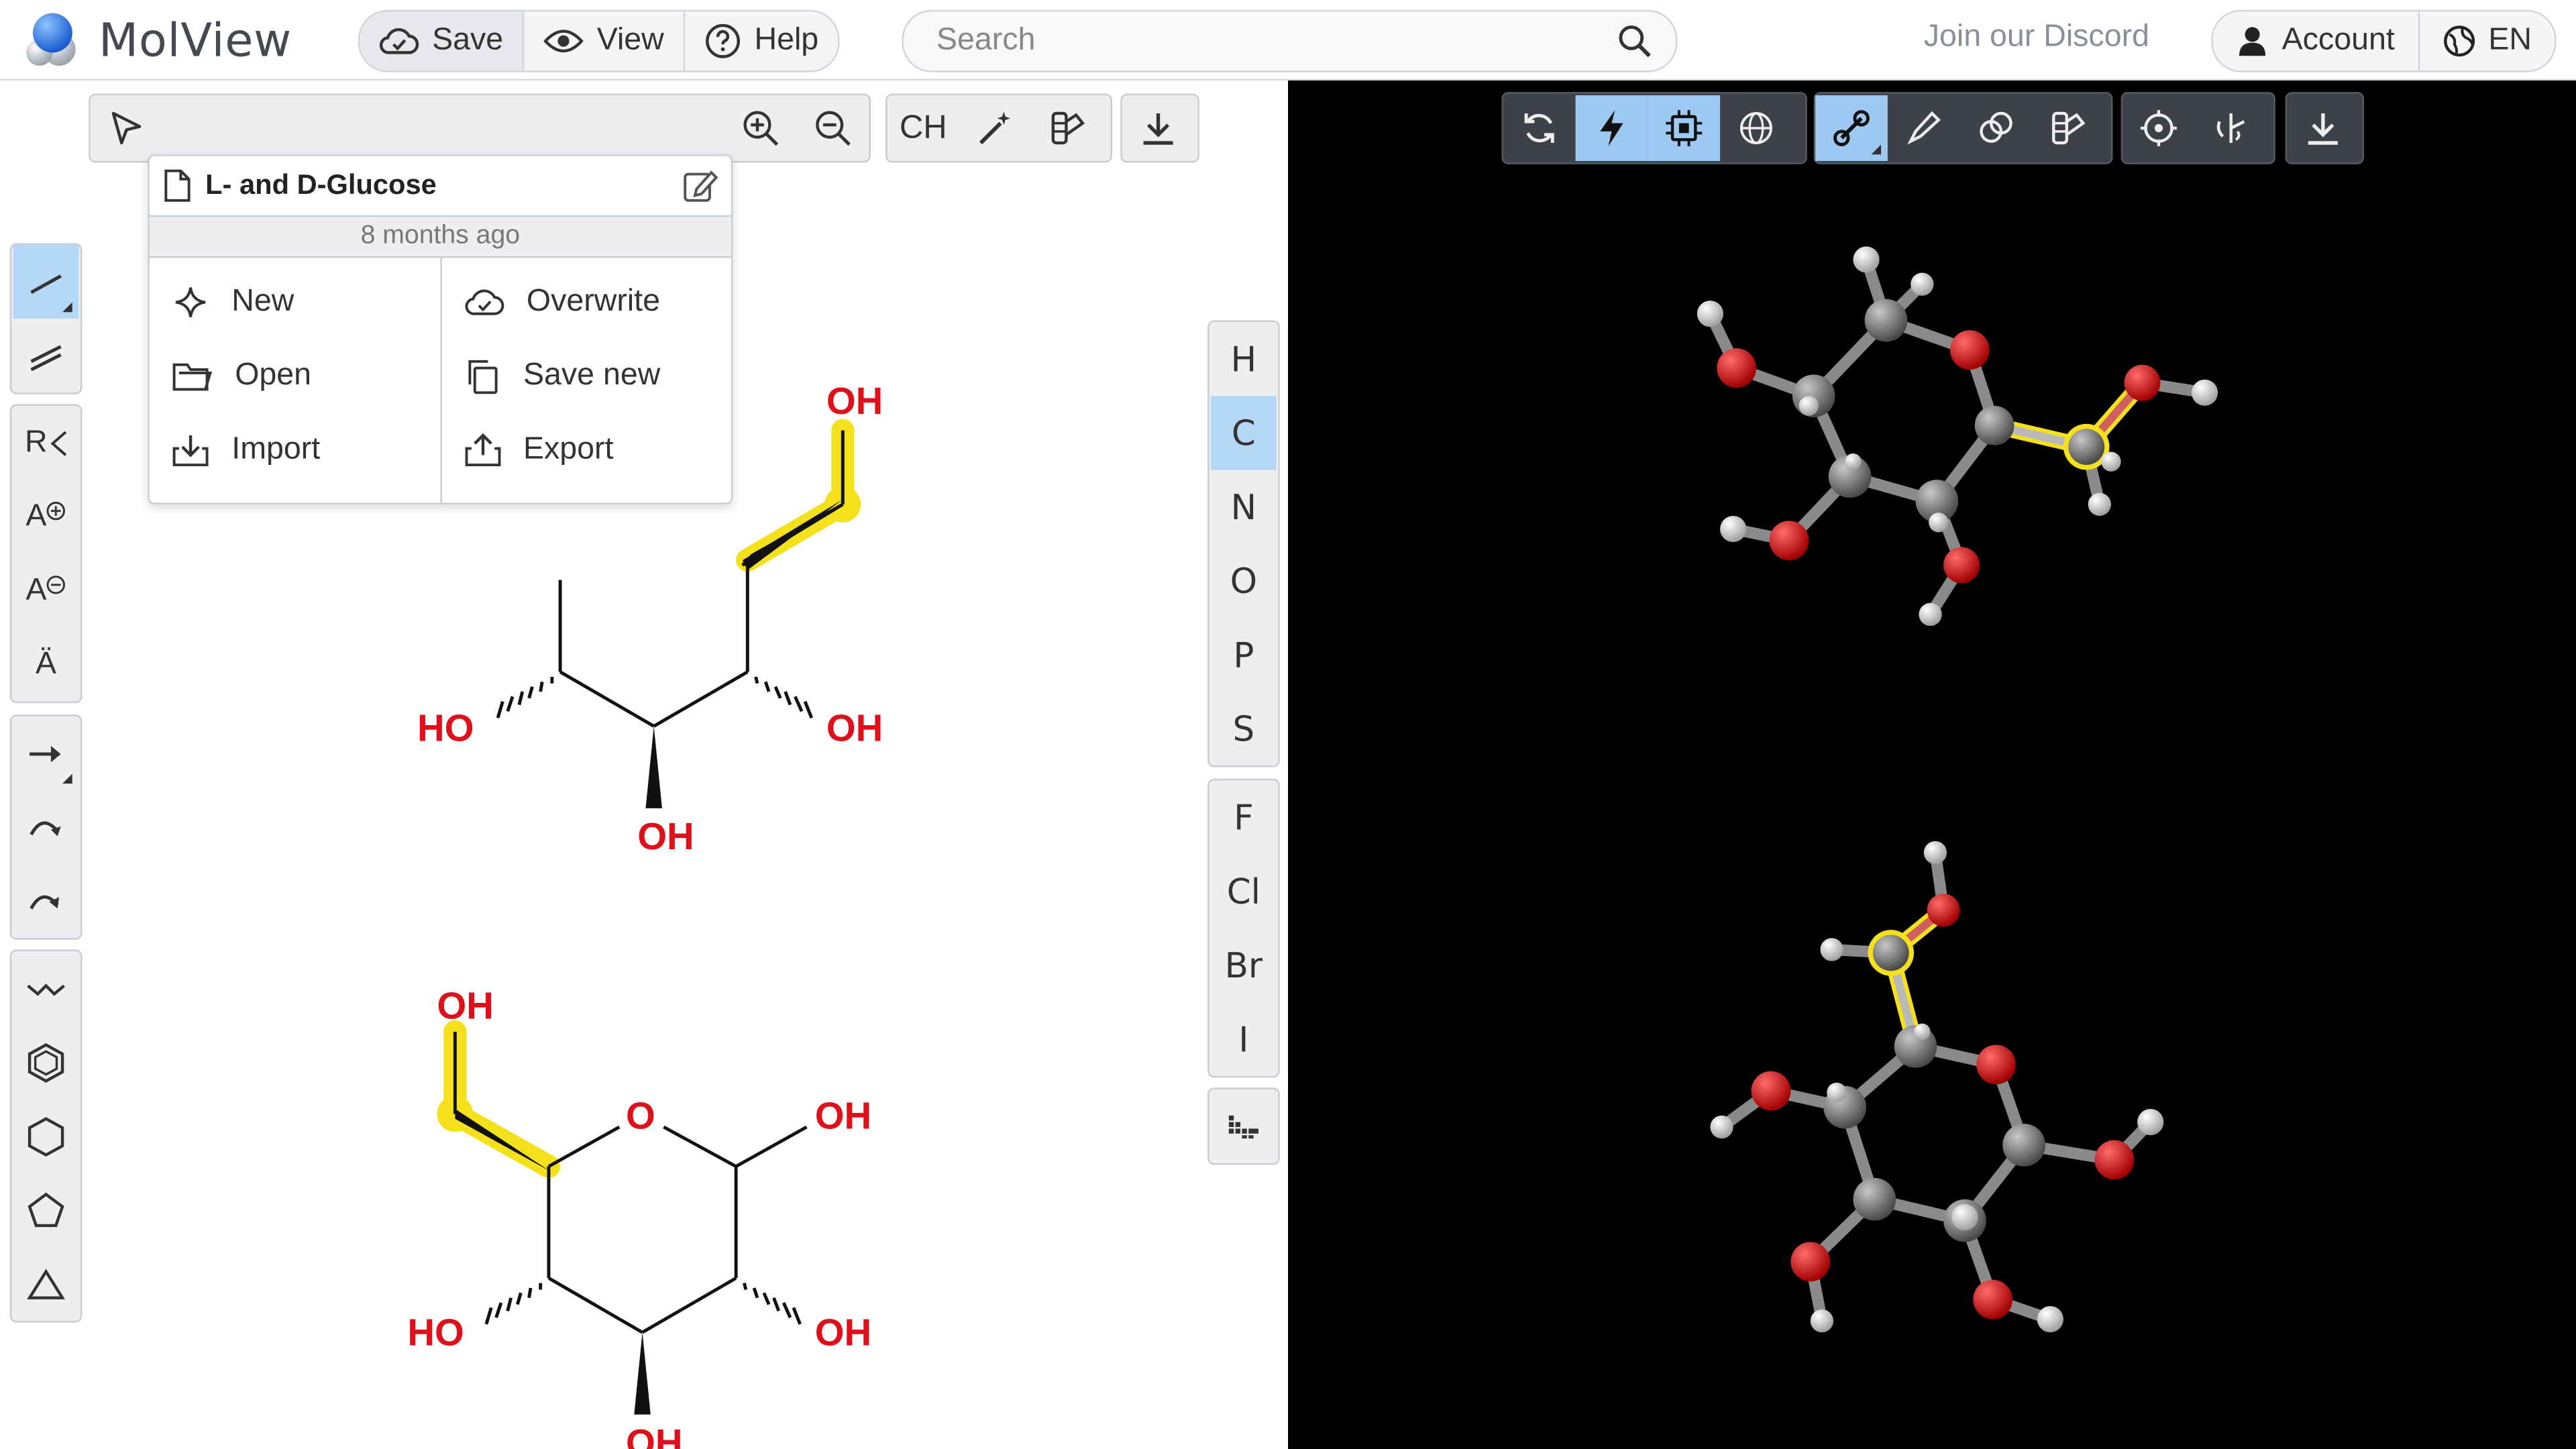 The width and height of the screenshot is (2576, 1449). I want to click on save-new-item: Save new, so click(586, 375).